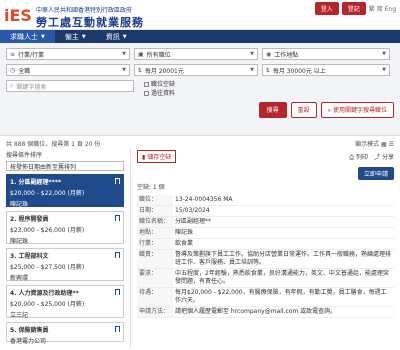 Image resolution: width=400 pixels, height=350 pixels. I want to click on job-card: 5. 保險銷售員 香港電力公司, so click(65, 333).